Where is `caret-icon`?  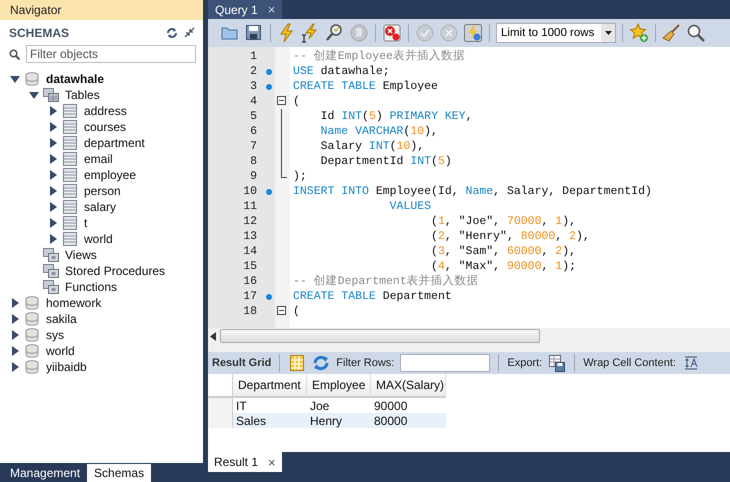 caret-icon is located at coordinates (608, 33).